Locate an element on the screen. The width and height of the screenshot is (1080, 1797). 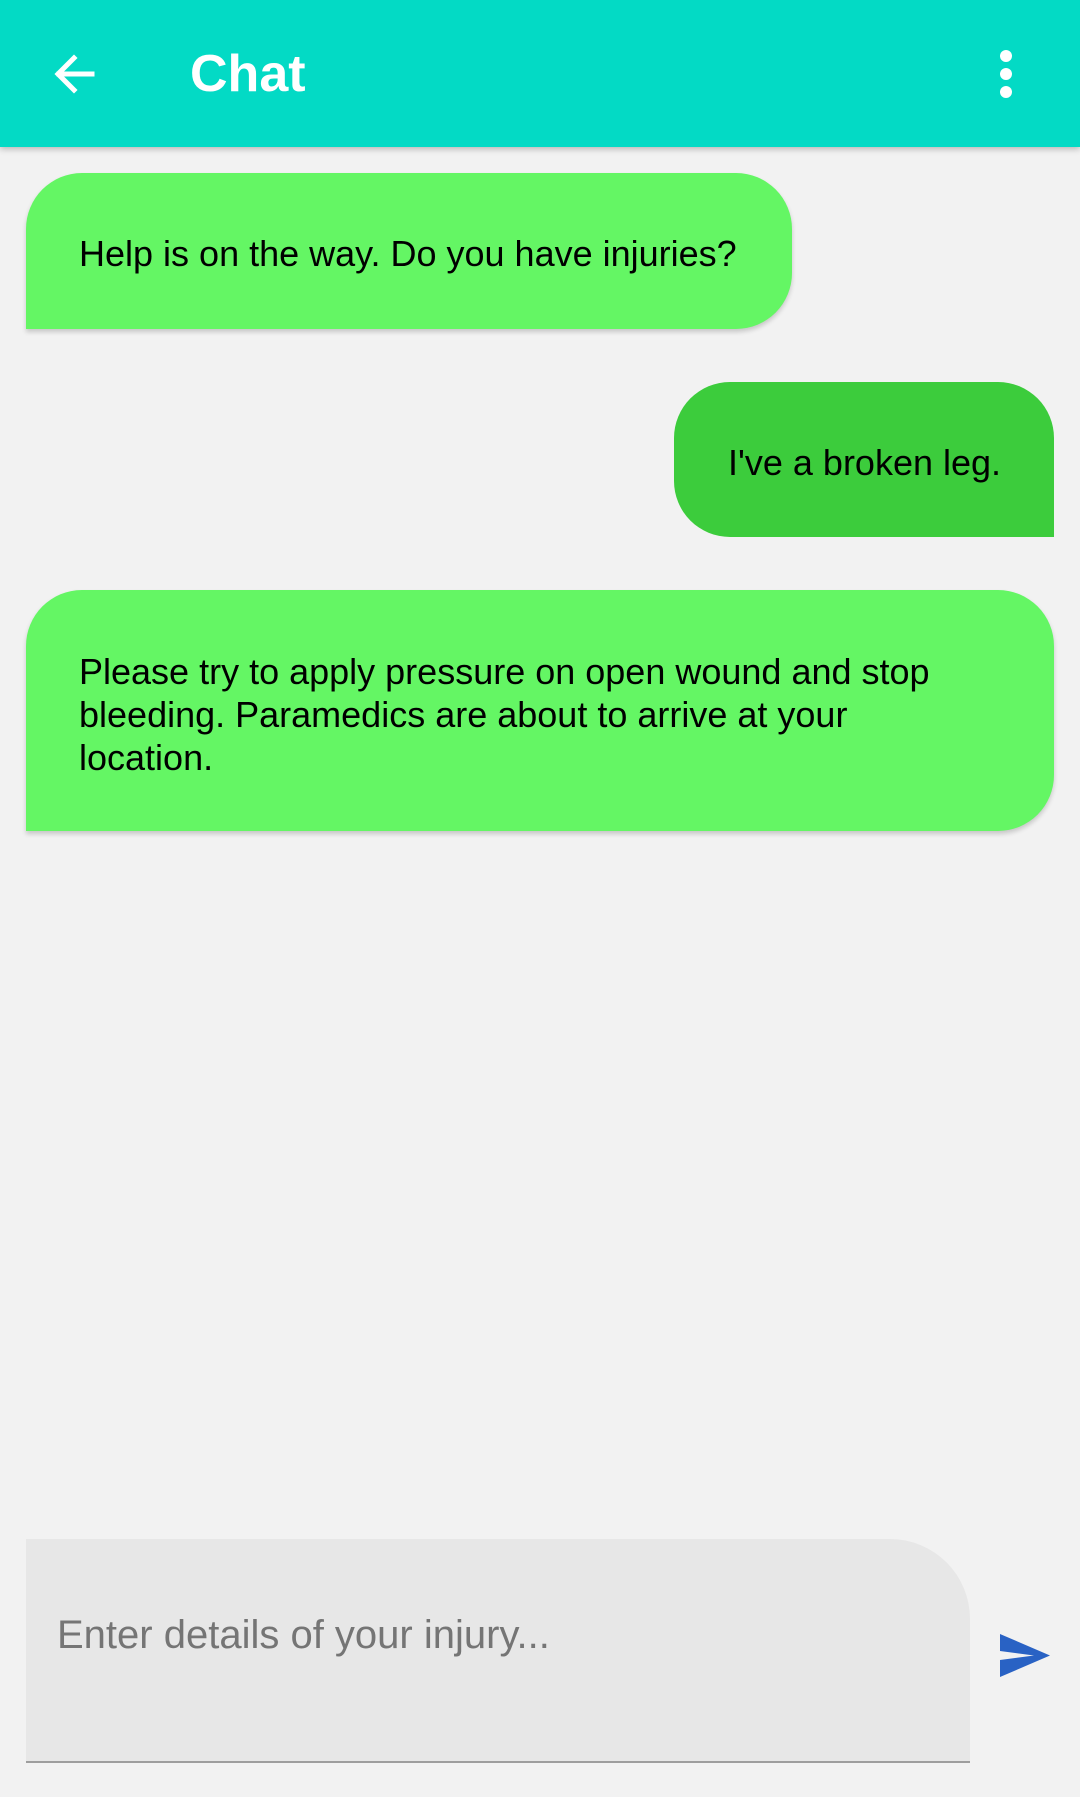
app-bar: Chat is located at coordinates (540, 73).